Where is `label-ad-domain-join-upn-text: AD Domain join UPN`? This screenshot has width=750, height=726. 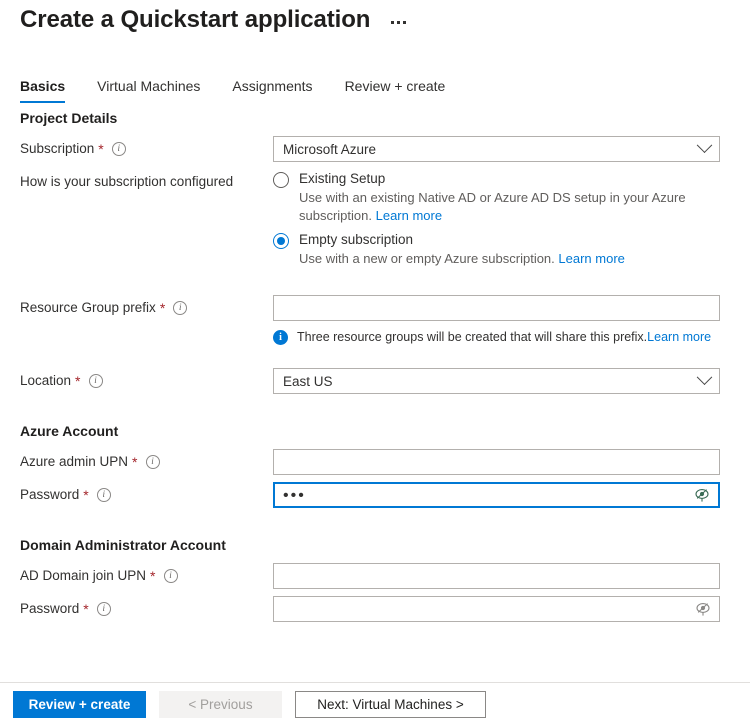
label-ad-domain-join-upn-text: AD Domain join UPN is located at coordinates (83, 575).